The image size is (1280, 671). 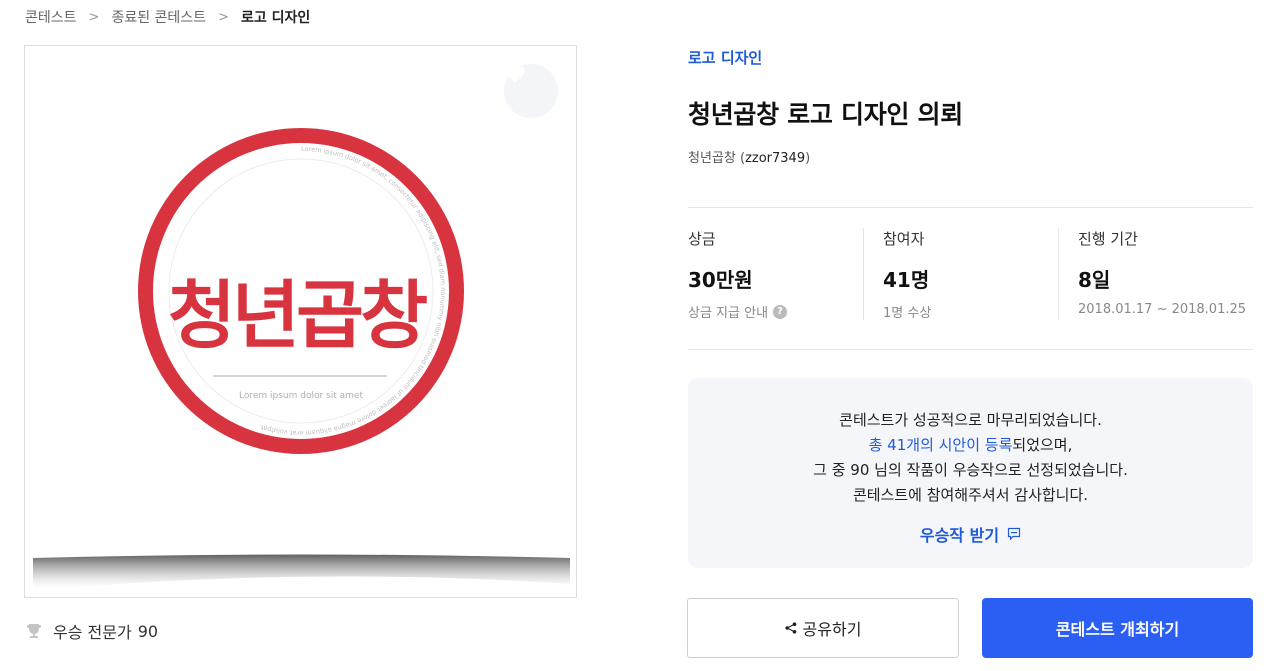 What do you see at coordinates (725, 57) in the screenshot?
I see `category-link: 로고 디자인` at bounding box center [725, 57].